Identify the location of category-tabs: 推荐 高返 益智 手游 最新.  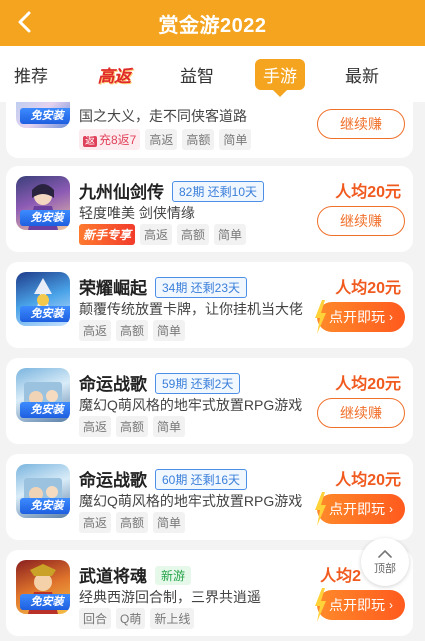
(212, 74).